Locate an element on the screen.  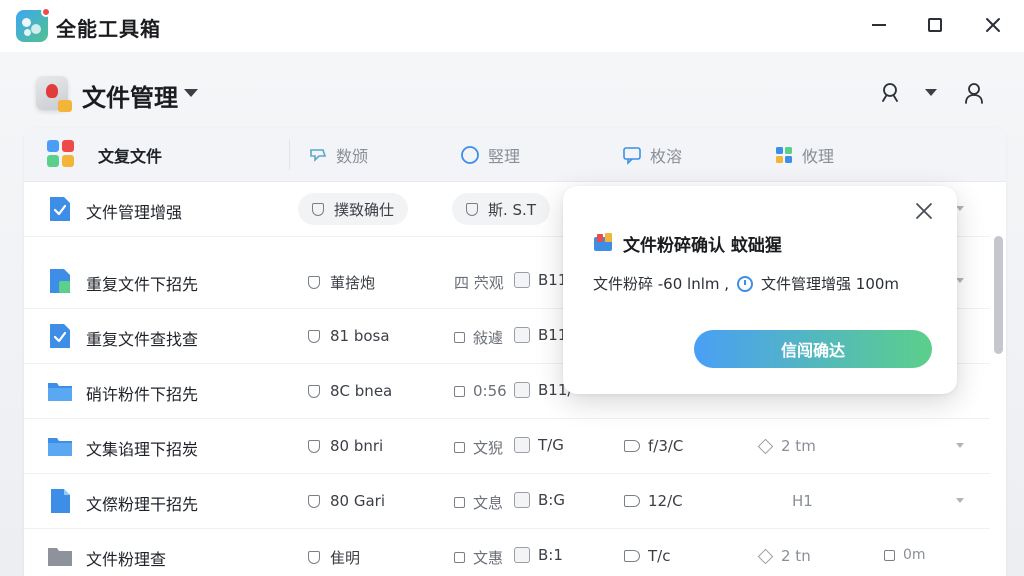
tab-organize: 竪理 is located at coordinates (490, 155).